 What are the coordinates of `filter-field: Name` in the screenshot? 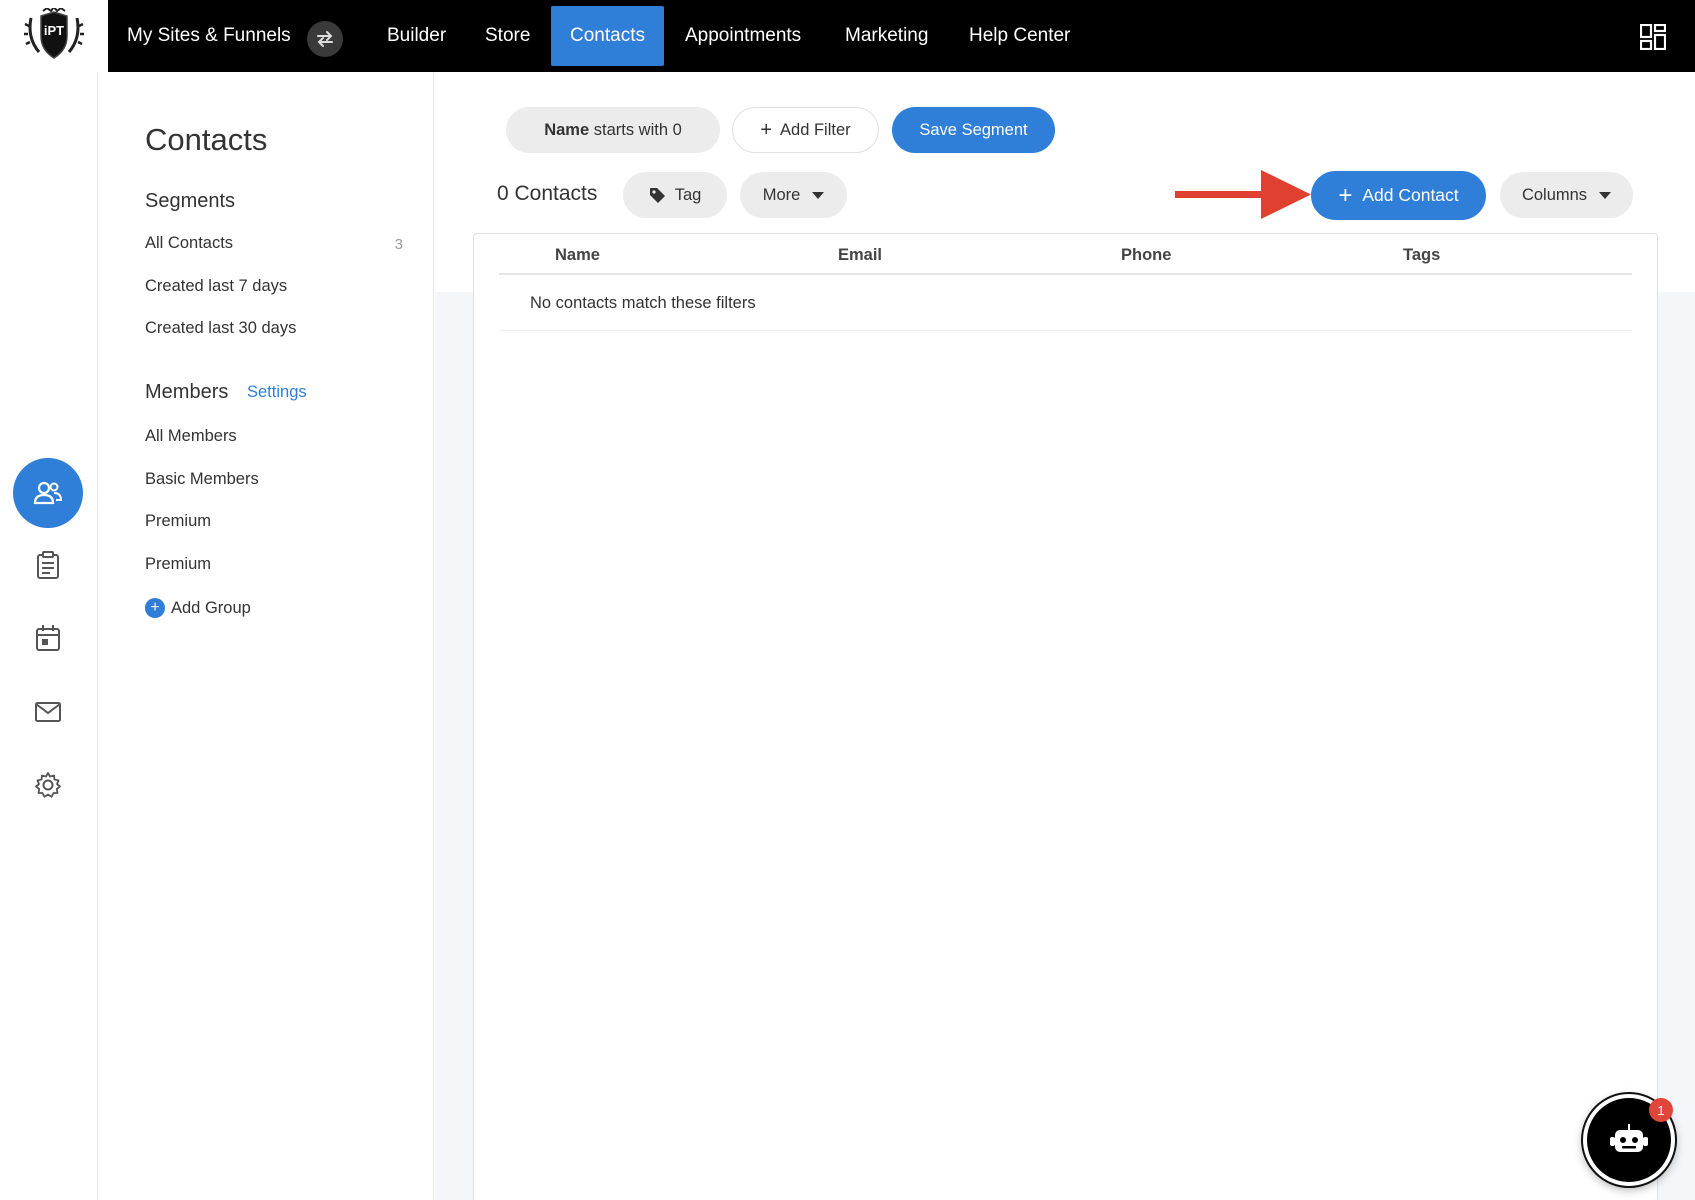 It's located at (567, 129).